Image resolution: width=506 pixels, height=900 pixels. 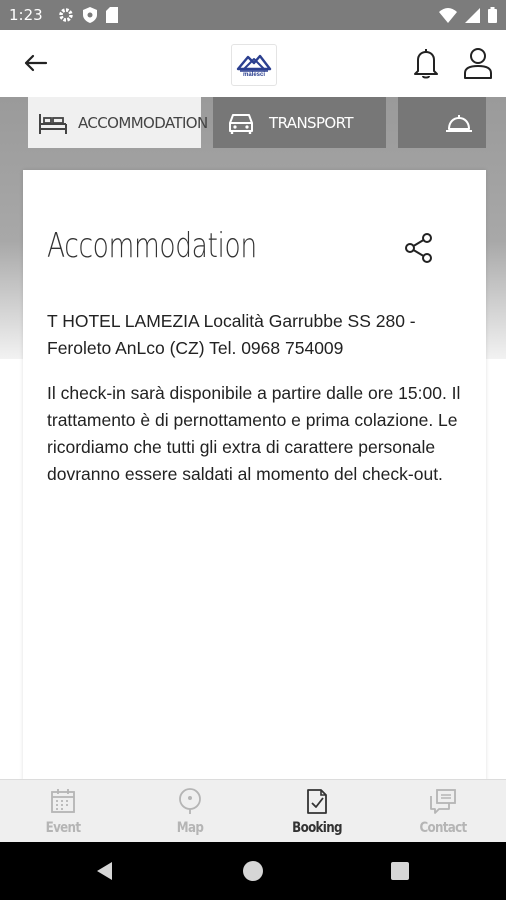 What do you see at coordinates (152, 246) in the screenshot?
I see `card-title: Accommodation` at bounding box center [152, 246].